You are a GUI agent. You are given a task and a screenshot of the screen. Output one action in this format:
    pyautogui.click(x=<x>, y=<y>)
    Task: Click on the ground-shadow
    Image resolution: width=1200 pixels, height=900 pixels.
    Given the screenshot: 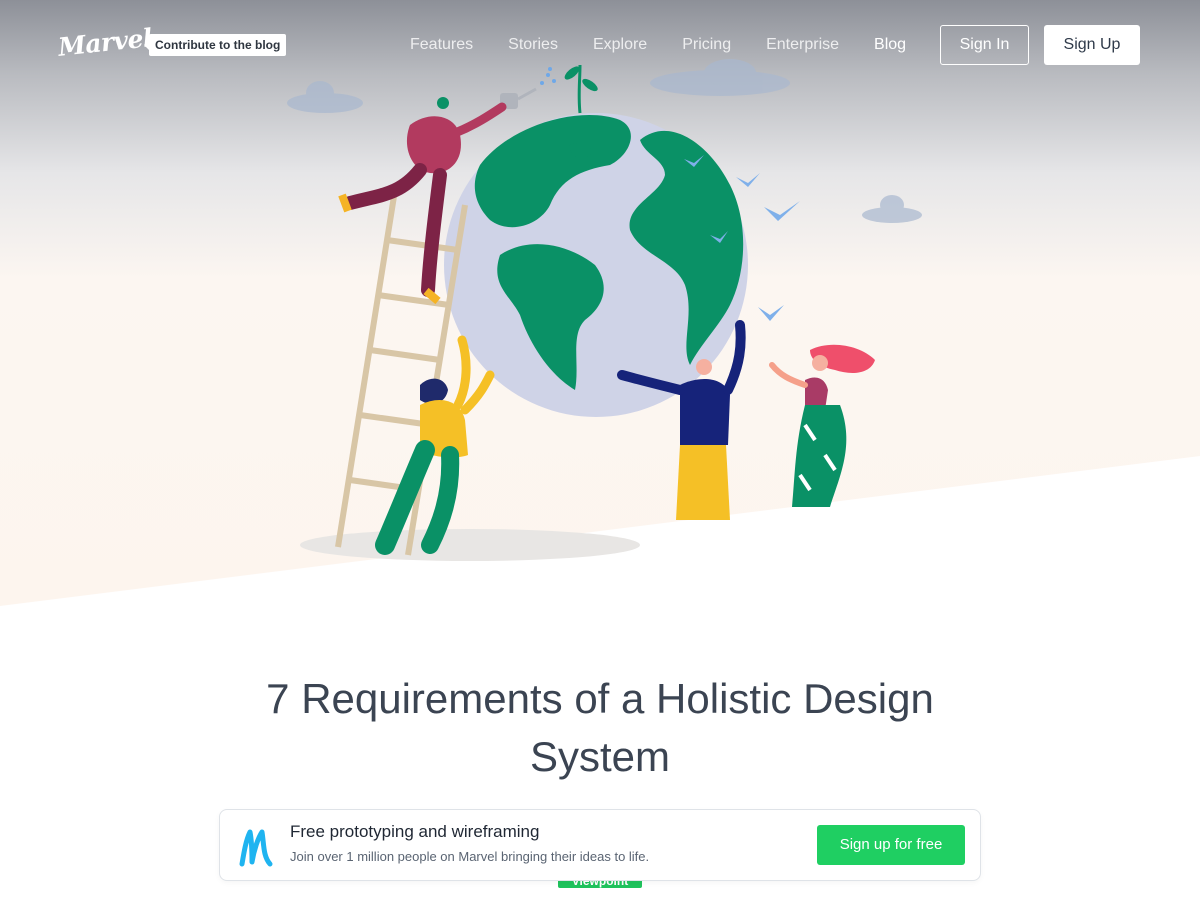 What is the action you would take?
    pyautogui.click(x=470, y=545)
    